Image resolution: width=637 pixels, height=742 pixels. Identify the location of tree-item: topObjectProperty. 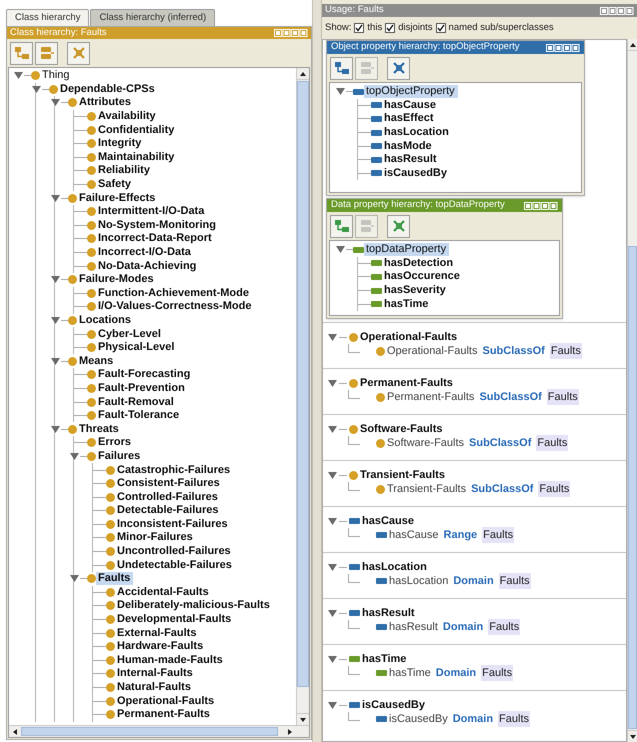
(411, 91).